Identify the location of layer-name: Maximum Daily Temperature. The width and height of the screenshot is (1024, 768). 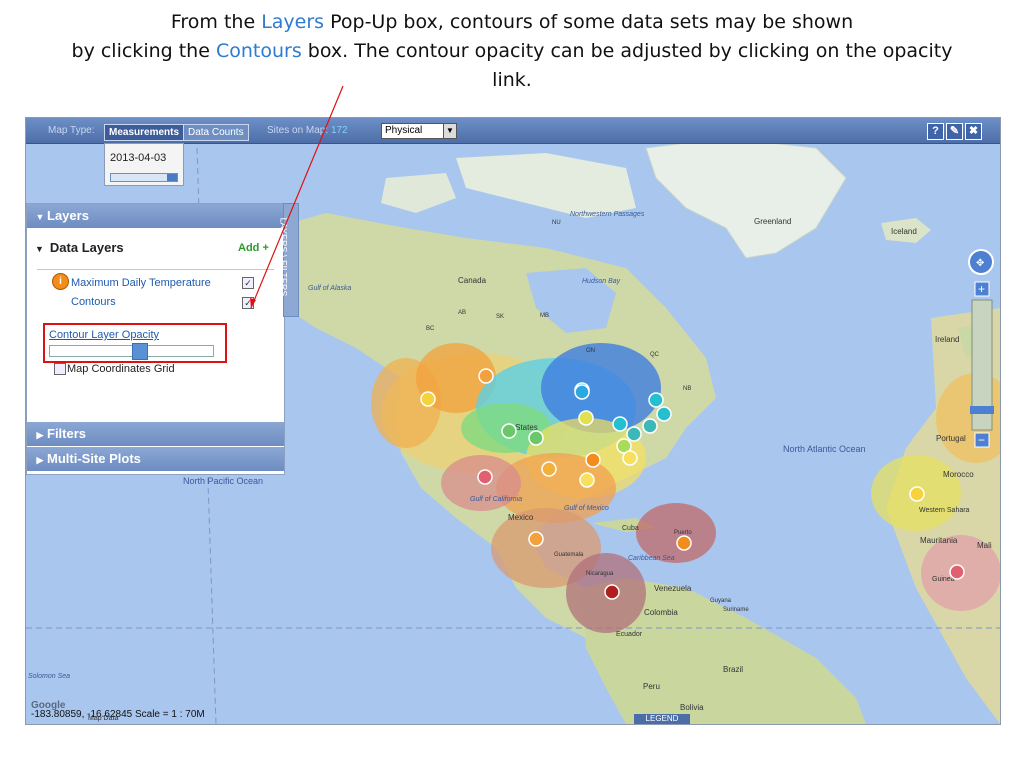
(141, 283).